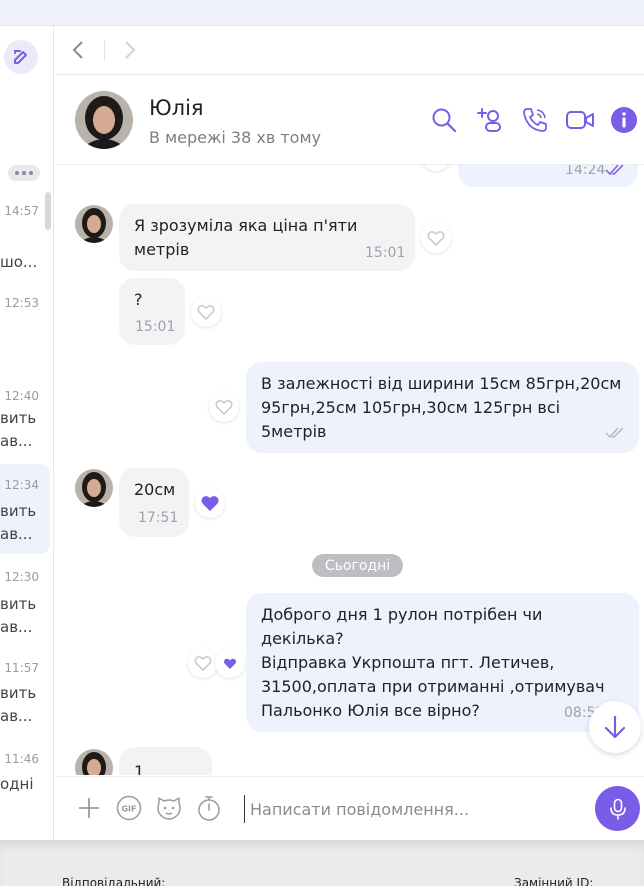 This screenshot has height=886, width=644. I want to click on sidebar-item-time: 11:46, so click(21, 759).